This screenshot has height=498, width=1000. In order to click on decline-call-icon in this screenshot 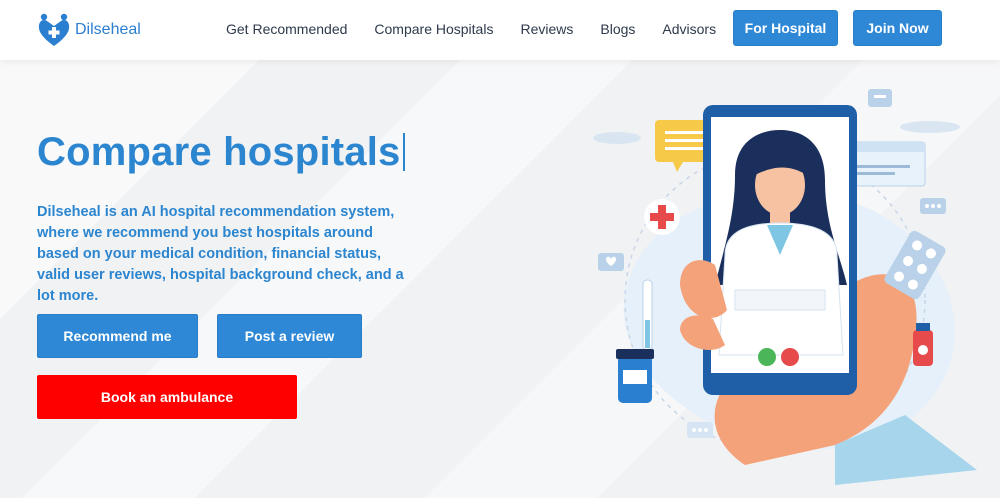, I will do `click(790, 357)`.